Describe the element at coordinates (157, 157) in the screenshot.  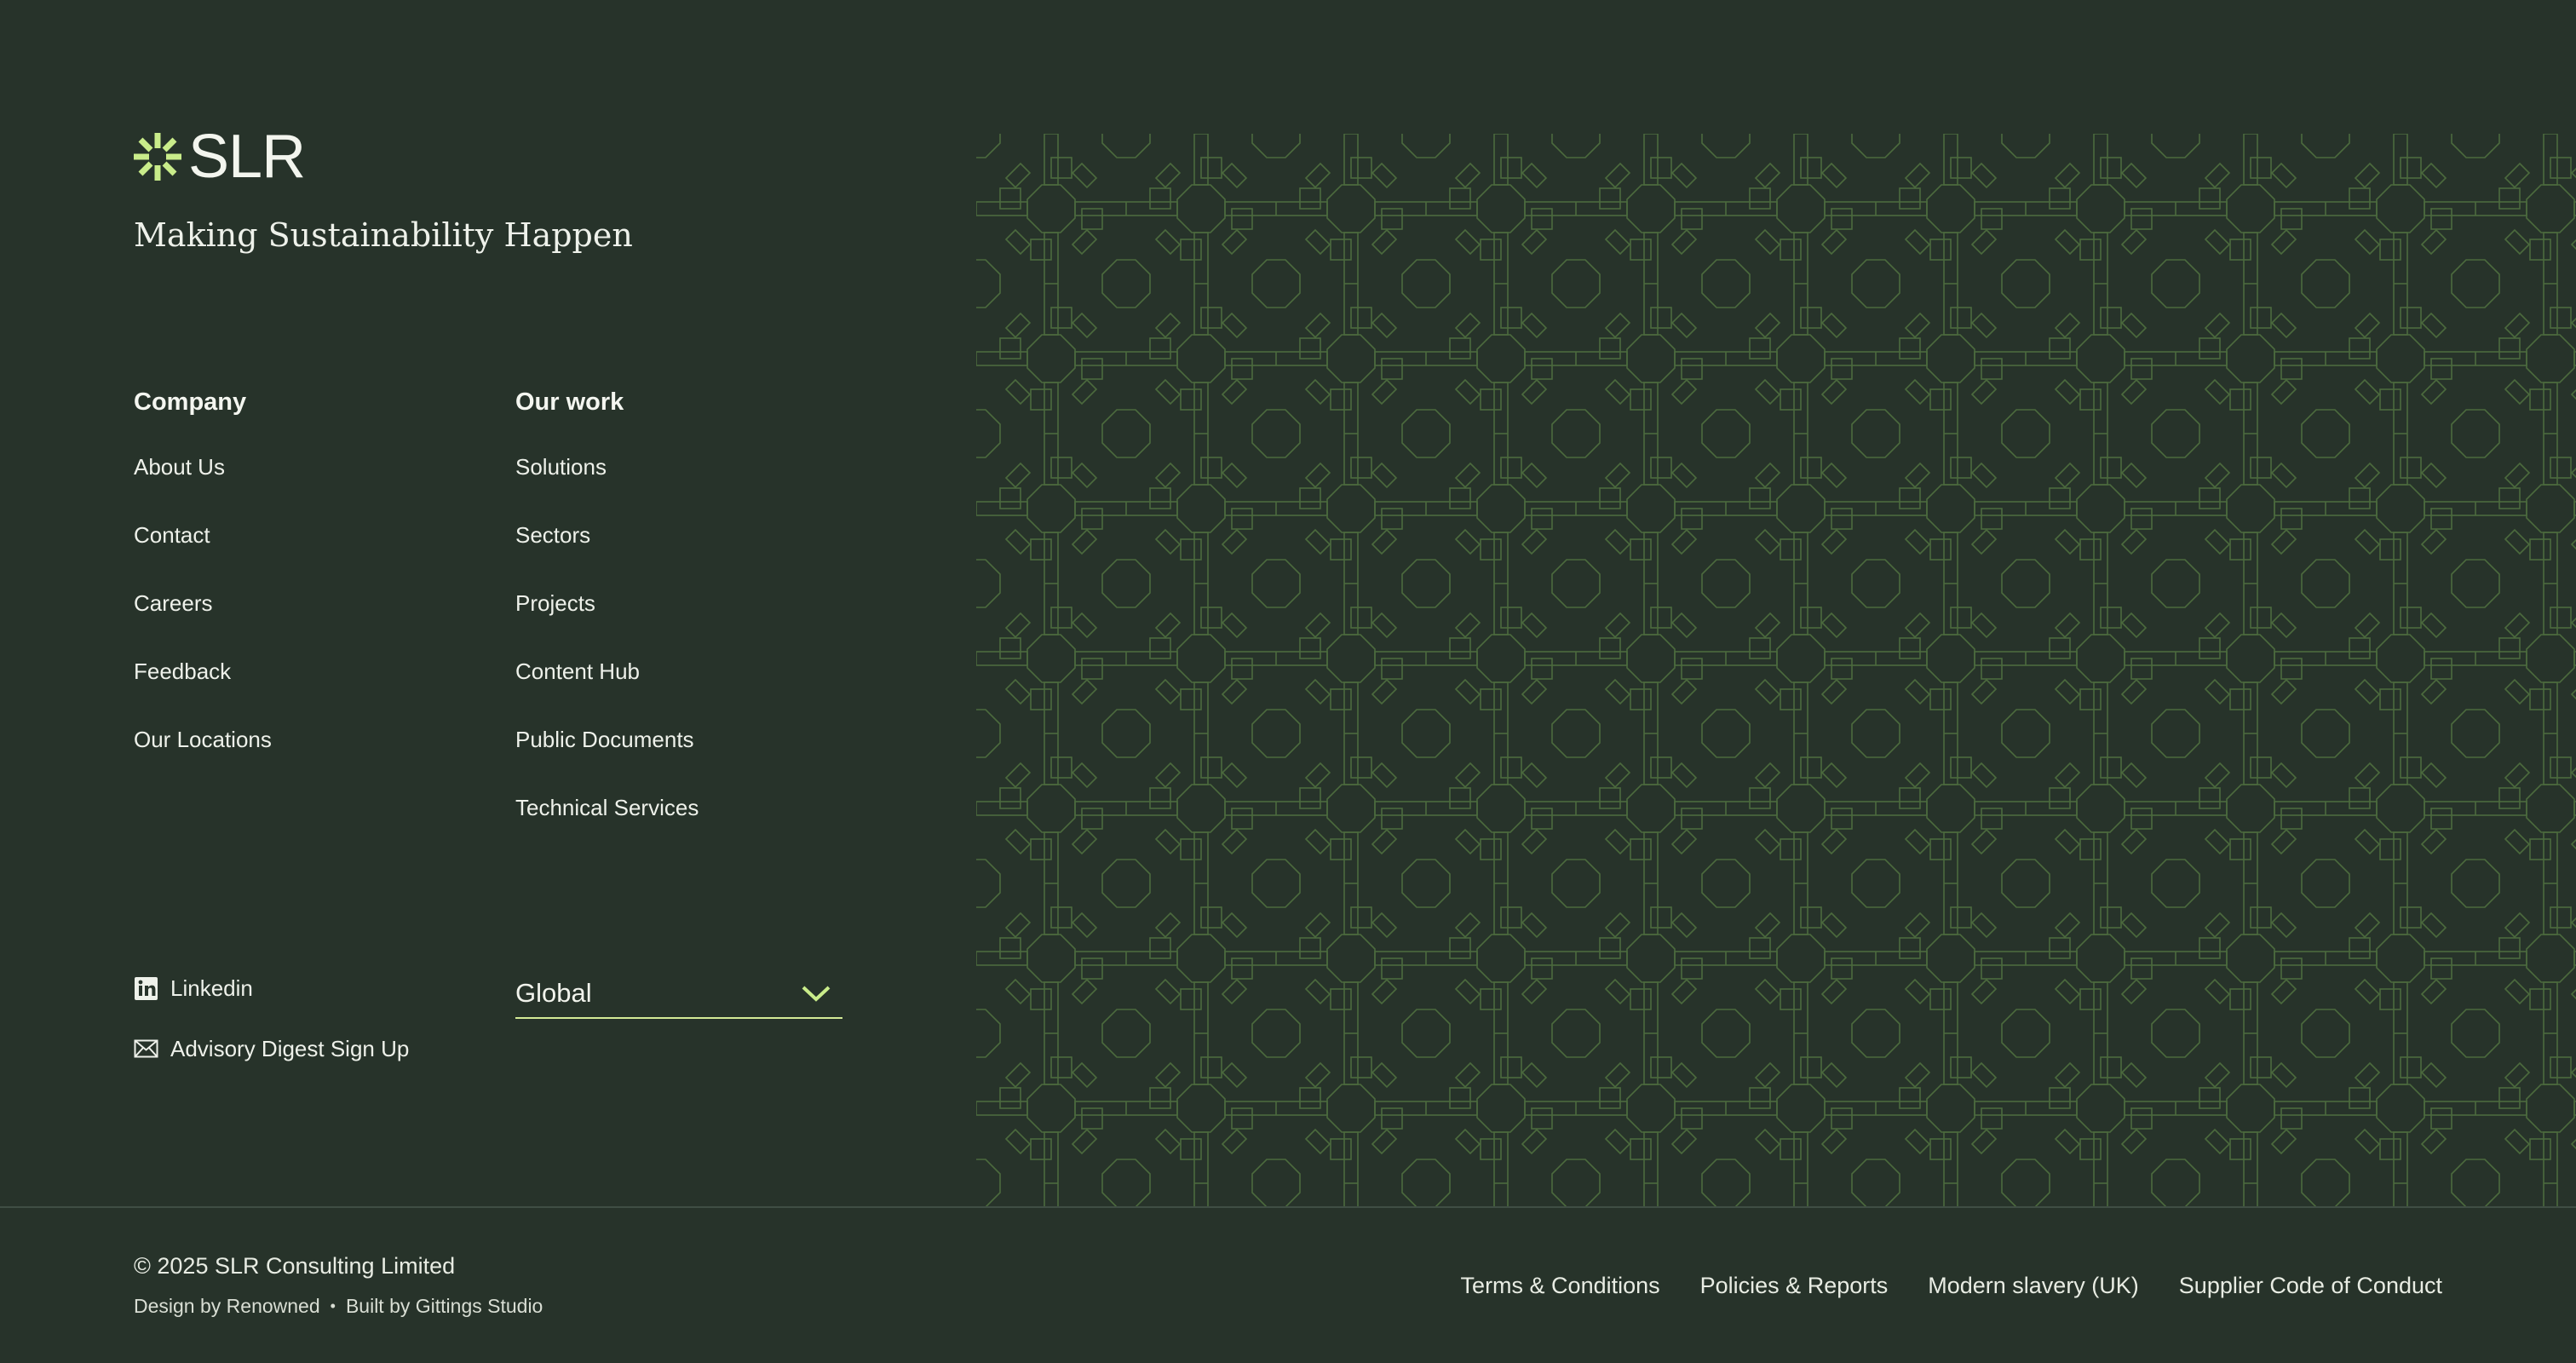
I see `slr-burst-icon` at that location.